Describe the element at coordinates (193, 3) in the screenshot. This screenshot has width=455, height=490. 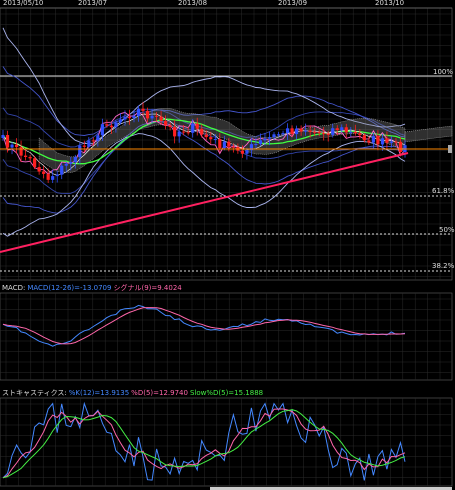
I see `month-label: 2013/08` at that location.